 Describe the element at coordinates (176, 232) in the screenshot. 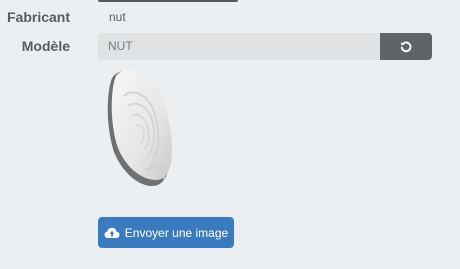

I see `upload-button-label: Envoyer une image` at that location.